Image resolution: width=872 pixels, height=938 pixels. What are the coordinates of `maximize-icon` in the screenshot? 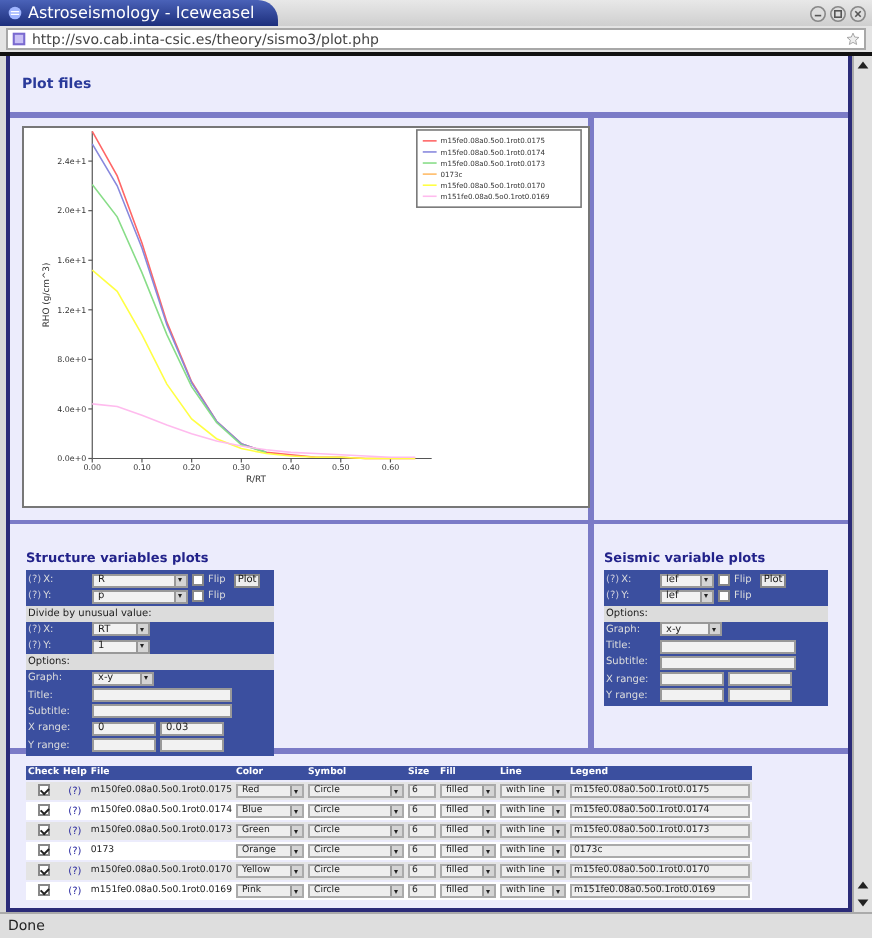 It's located at (838, 13).